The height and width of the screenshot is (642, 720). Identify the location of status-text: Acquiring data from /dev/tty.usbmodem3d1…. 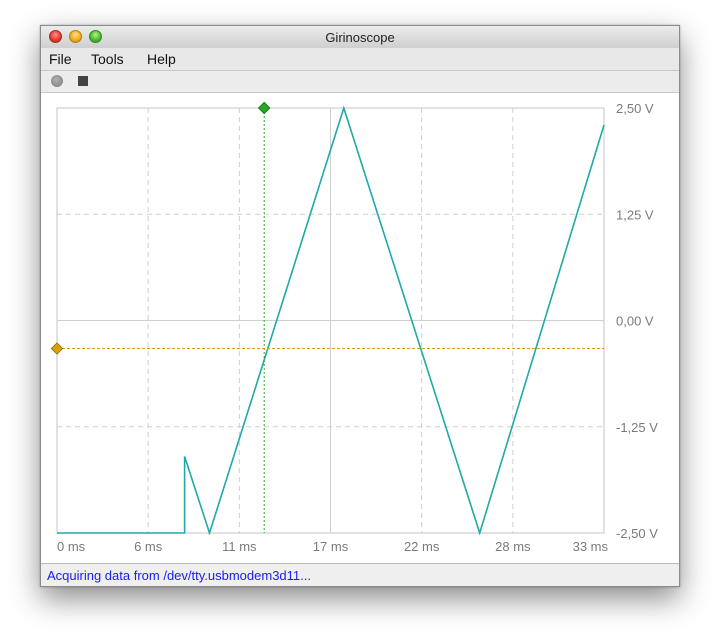
(179, 575).